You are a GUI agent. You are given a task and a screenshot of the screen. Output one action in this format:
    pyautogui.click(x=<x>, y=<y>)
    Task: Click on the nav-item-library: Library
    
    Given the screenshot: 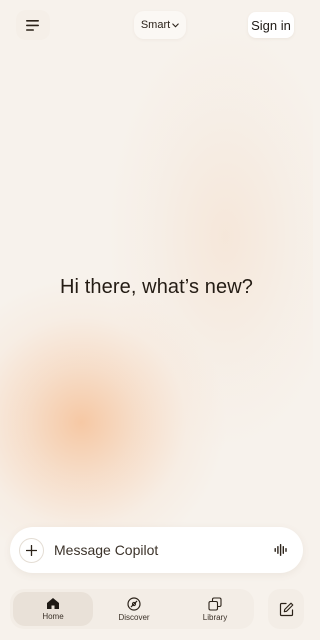 What is the action you would take?
    pyautogui.click(x=215, y=609)
    